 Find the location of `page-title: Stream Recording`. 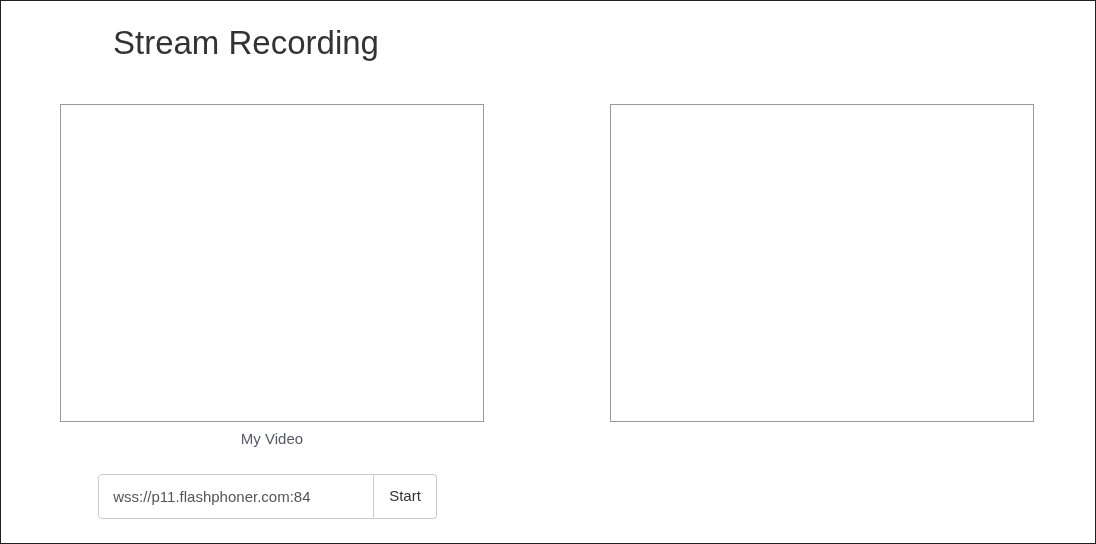

page-title: Stream Recording is located at coordinates (246, 43).